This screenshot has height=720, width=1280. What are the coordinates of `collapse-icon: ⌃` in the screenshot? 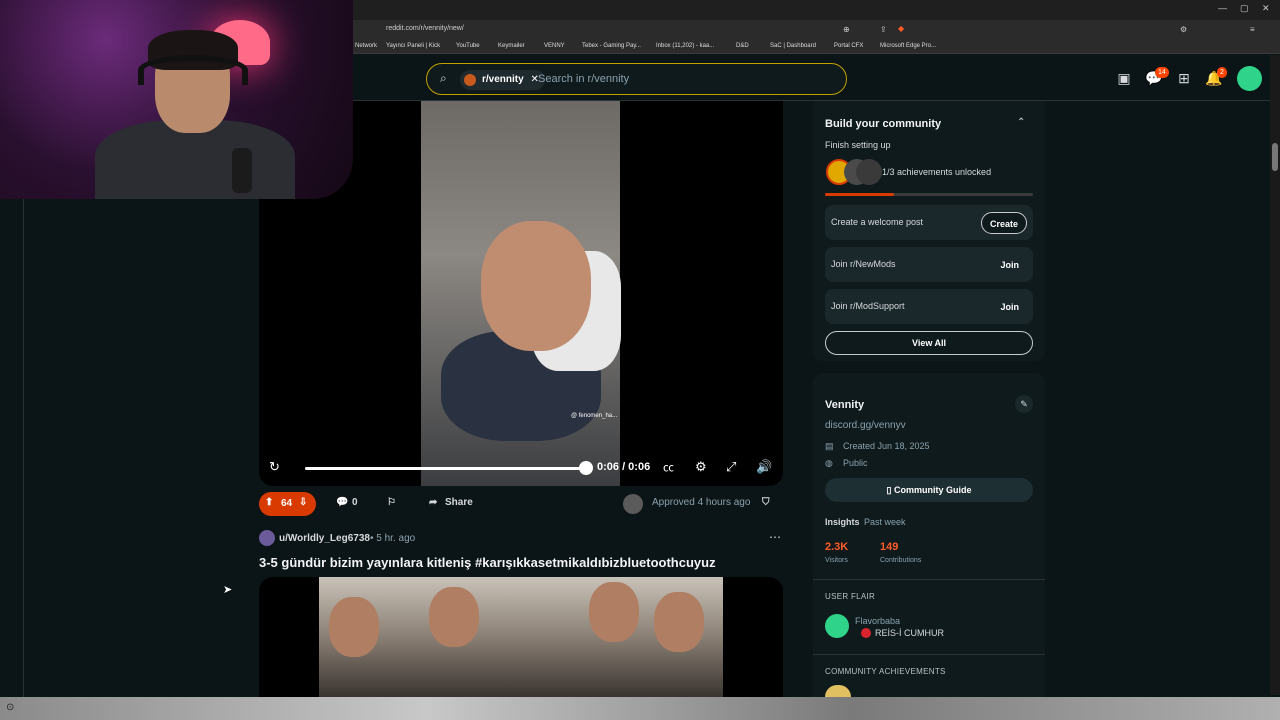 It's located at (1021, 122).